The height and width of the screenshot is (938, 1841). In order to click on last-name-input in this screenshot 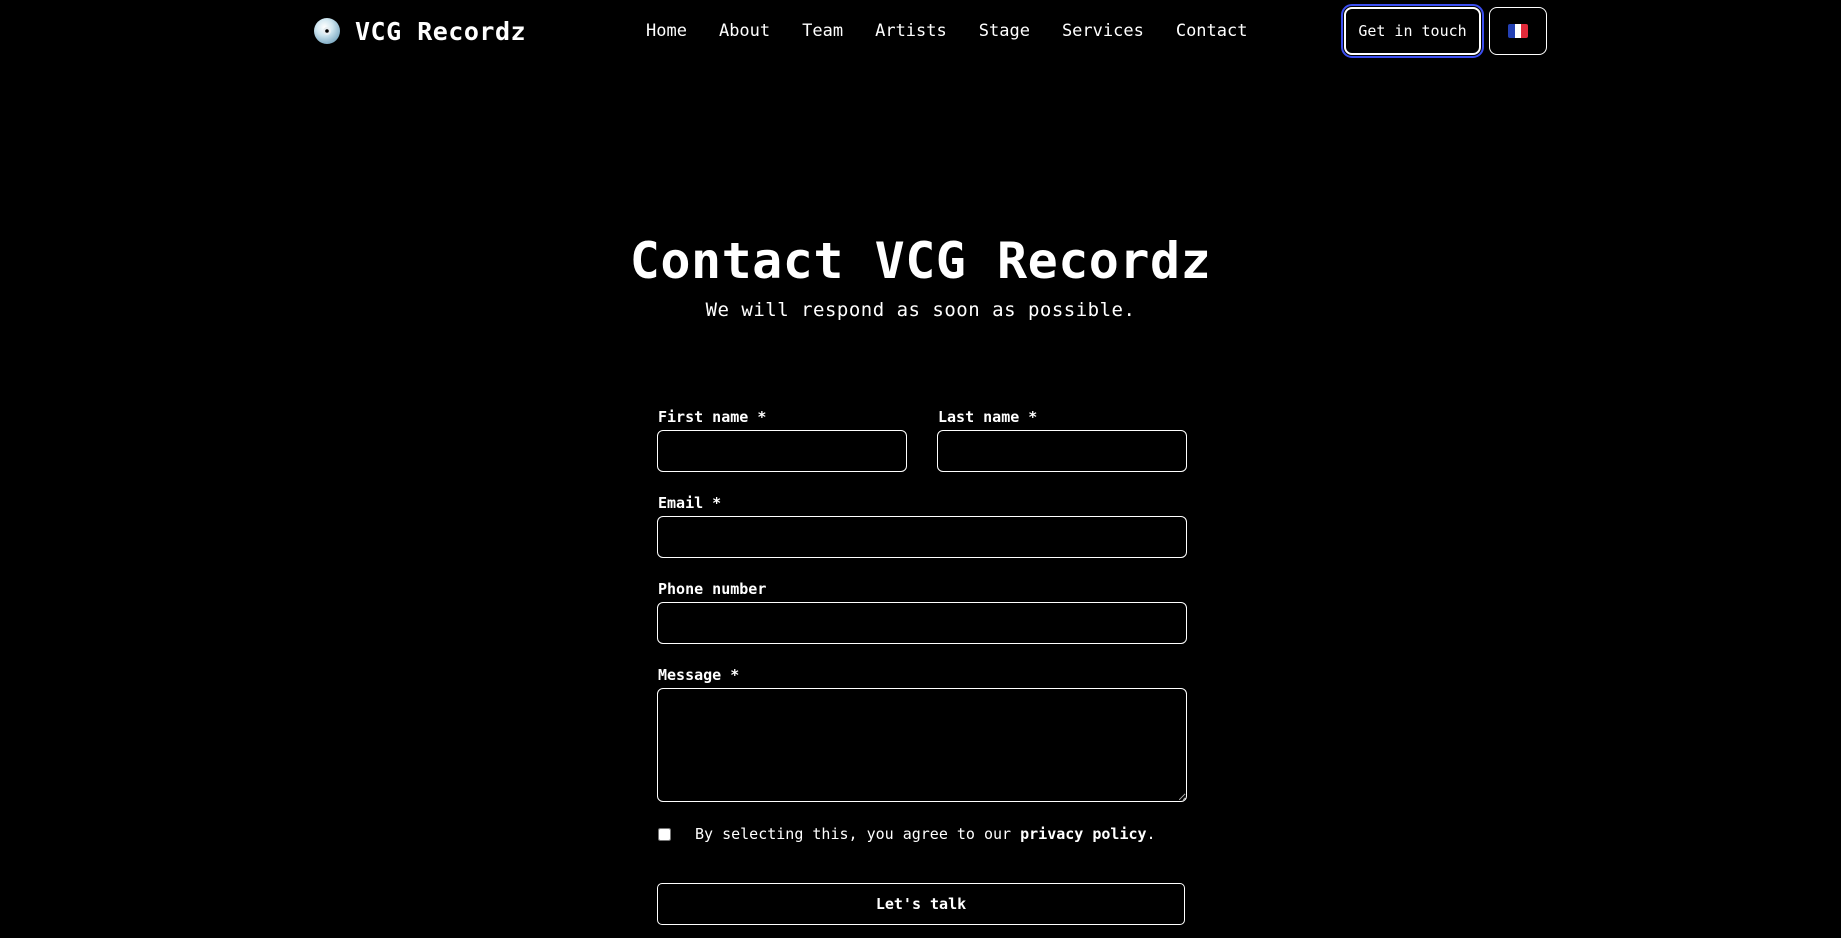, I will do `click(1062, 451)`.